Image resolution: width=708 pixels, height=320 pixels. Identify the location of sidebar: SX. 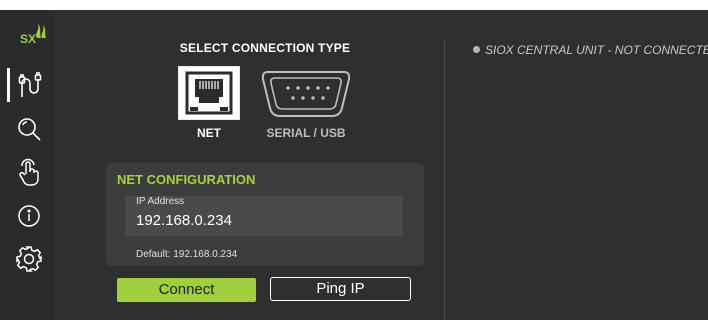
(27, 165).